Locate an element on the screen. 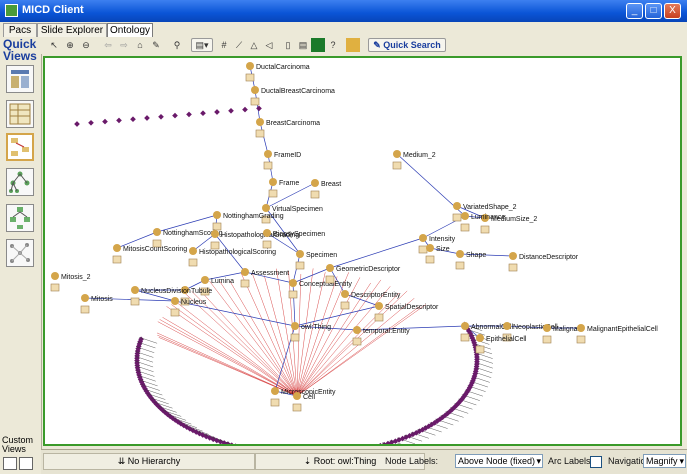 Image resolution: width=687 pixels, height=474 pixels. tree-layout-icon: △ is located at coordinates (254, 45).